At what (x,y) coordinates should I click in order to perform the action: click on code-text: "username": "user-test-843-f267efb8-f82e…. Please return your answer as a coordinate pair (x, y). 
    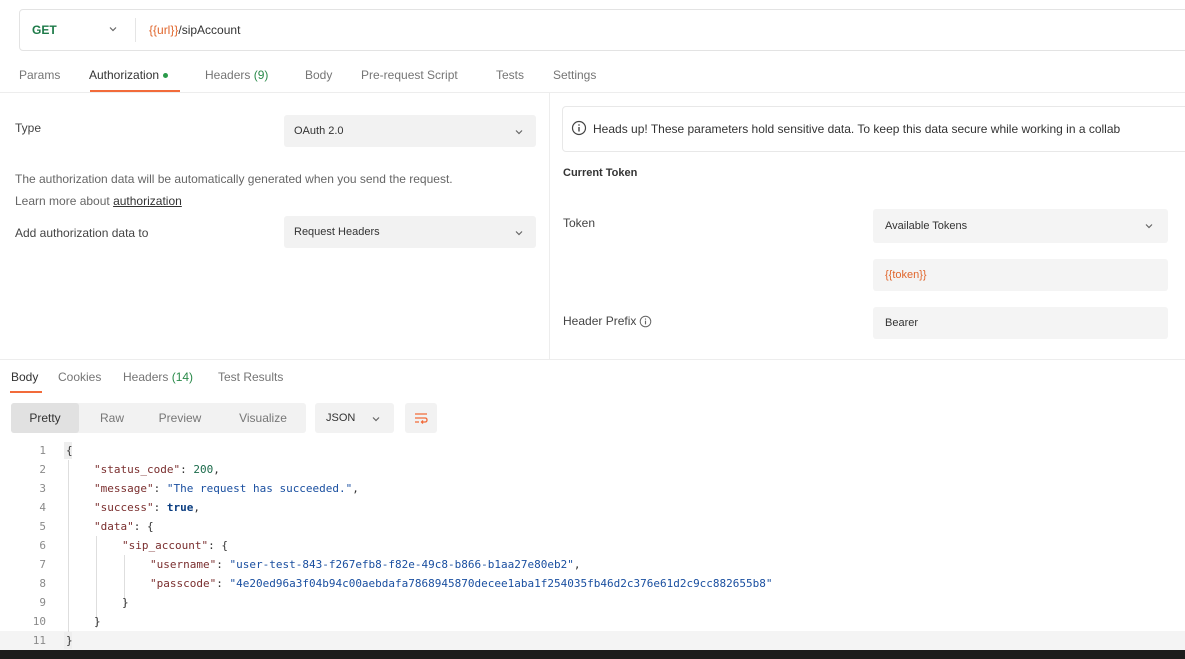
    Looking at the image, I should click on (365, 564).